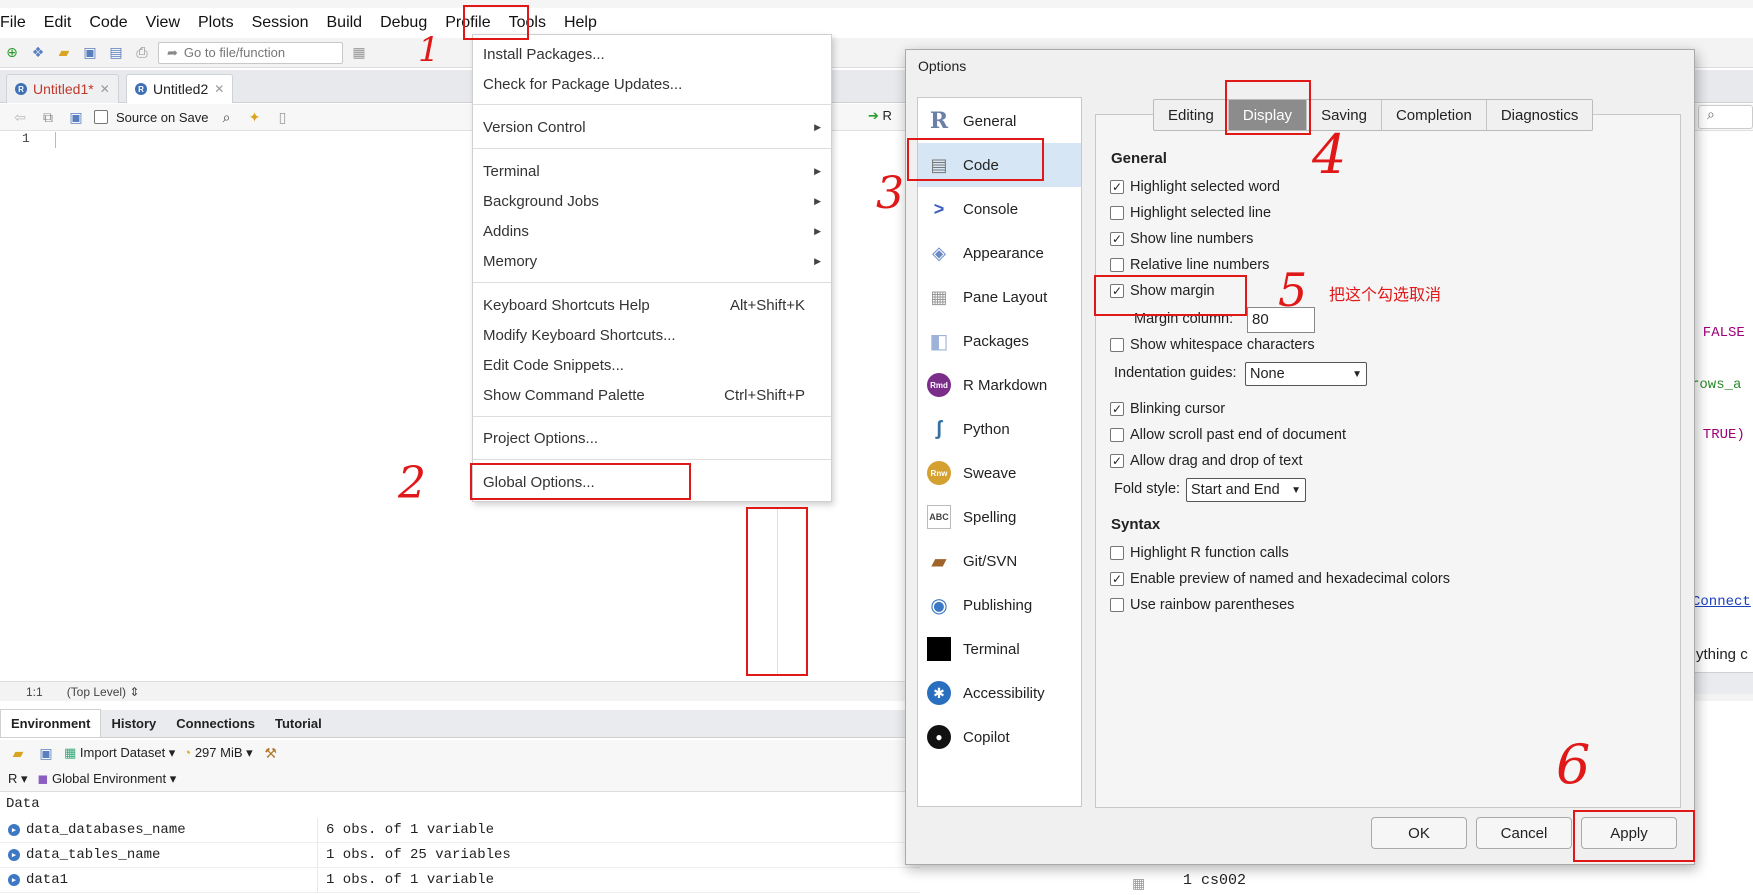  I want to click on option-highlight-r-calls: Highlight R function calls, so click(1199, 553).